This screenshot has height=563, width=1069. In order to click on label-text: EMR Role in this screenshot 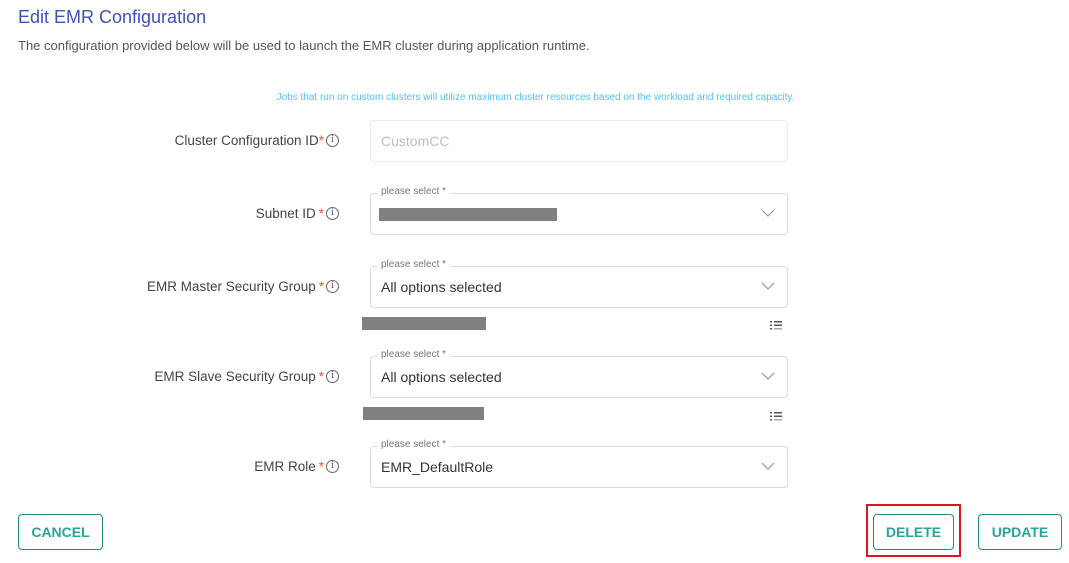, I will do `click(285, 466)`.